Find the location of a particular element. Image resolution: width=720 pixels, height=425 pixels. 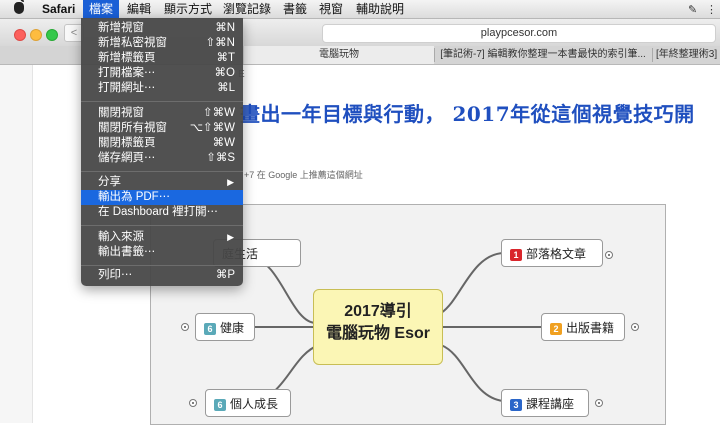

close-window-icon is located at coordinates (20, 35).